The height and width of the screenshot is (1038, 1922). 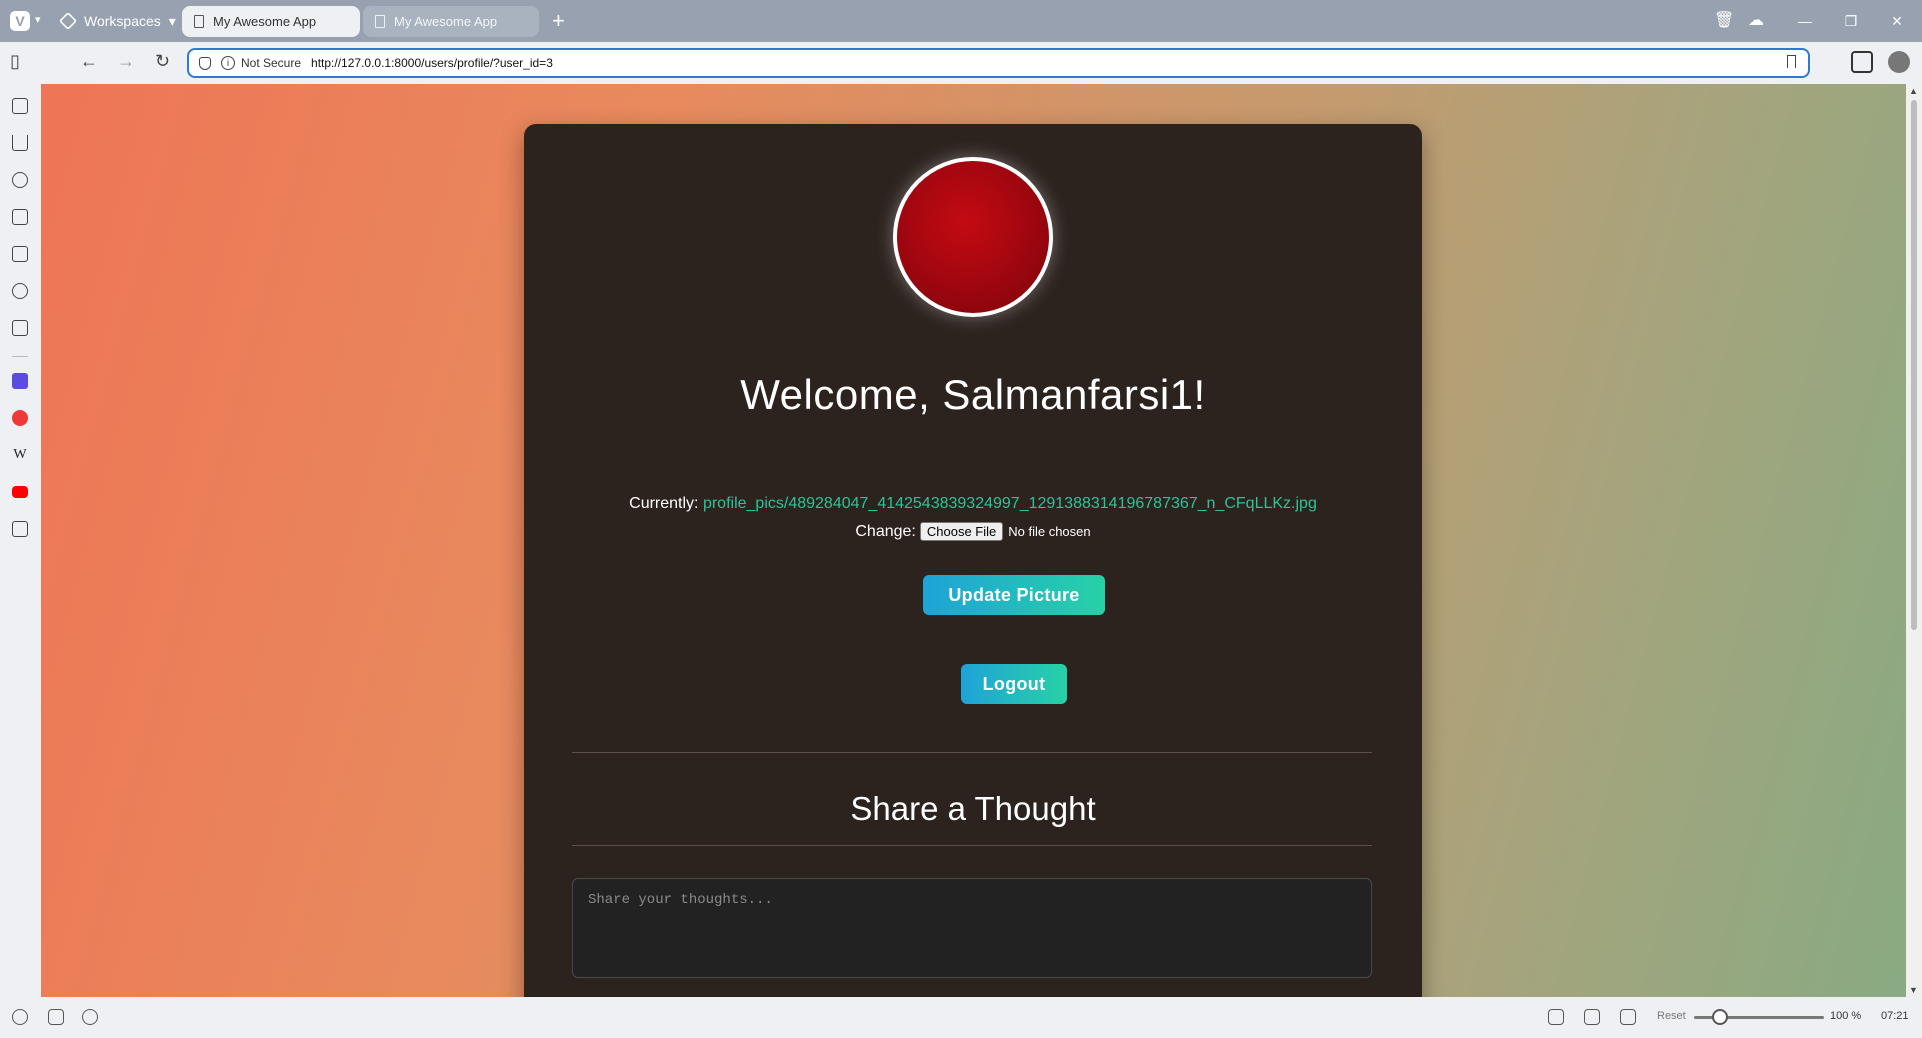 What do you see at coordinates (1556, 1017) in the screenshot?
I see `capture-icon` at bounding box center [1556, 1017].